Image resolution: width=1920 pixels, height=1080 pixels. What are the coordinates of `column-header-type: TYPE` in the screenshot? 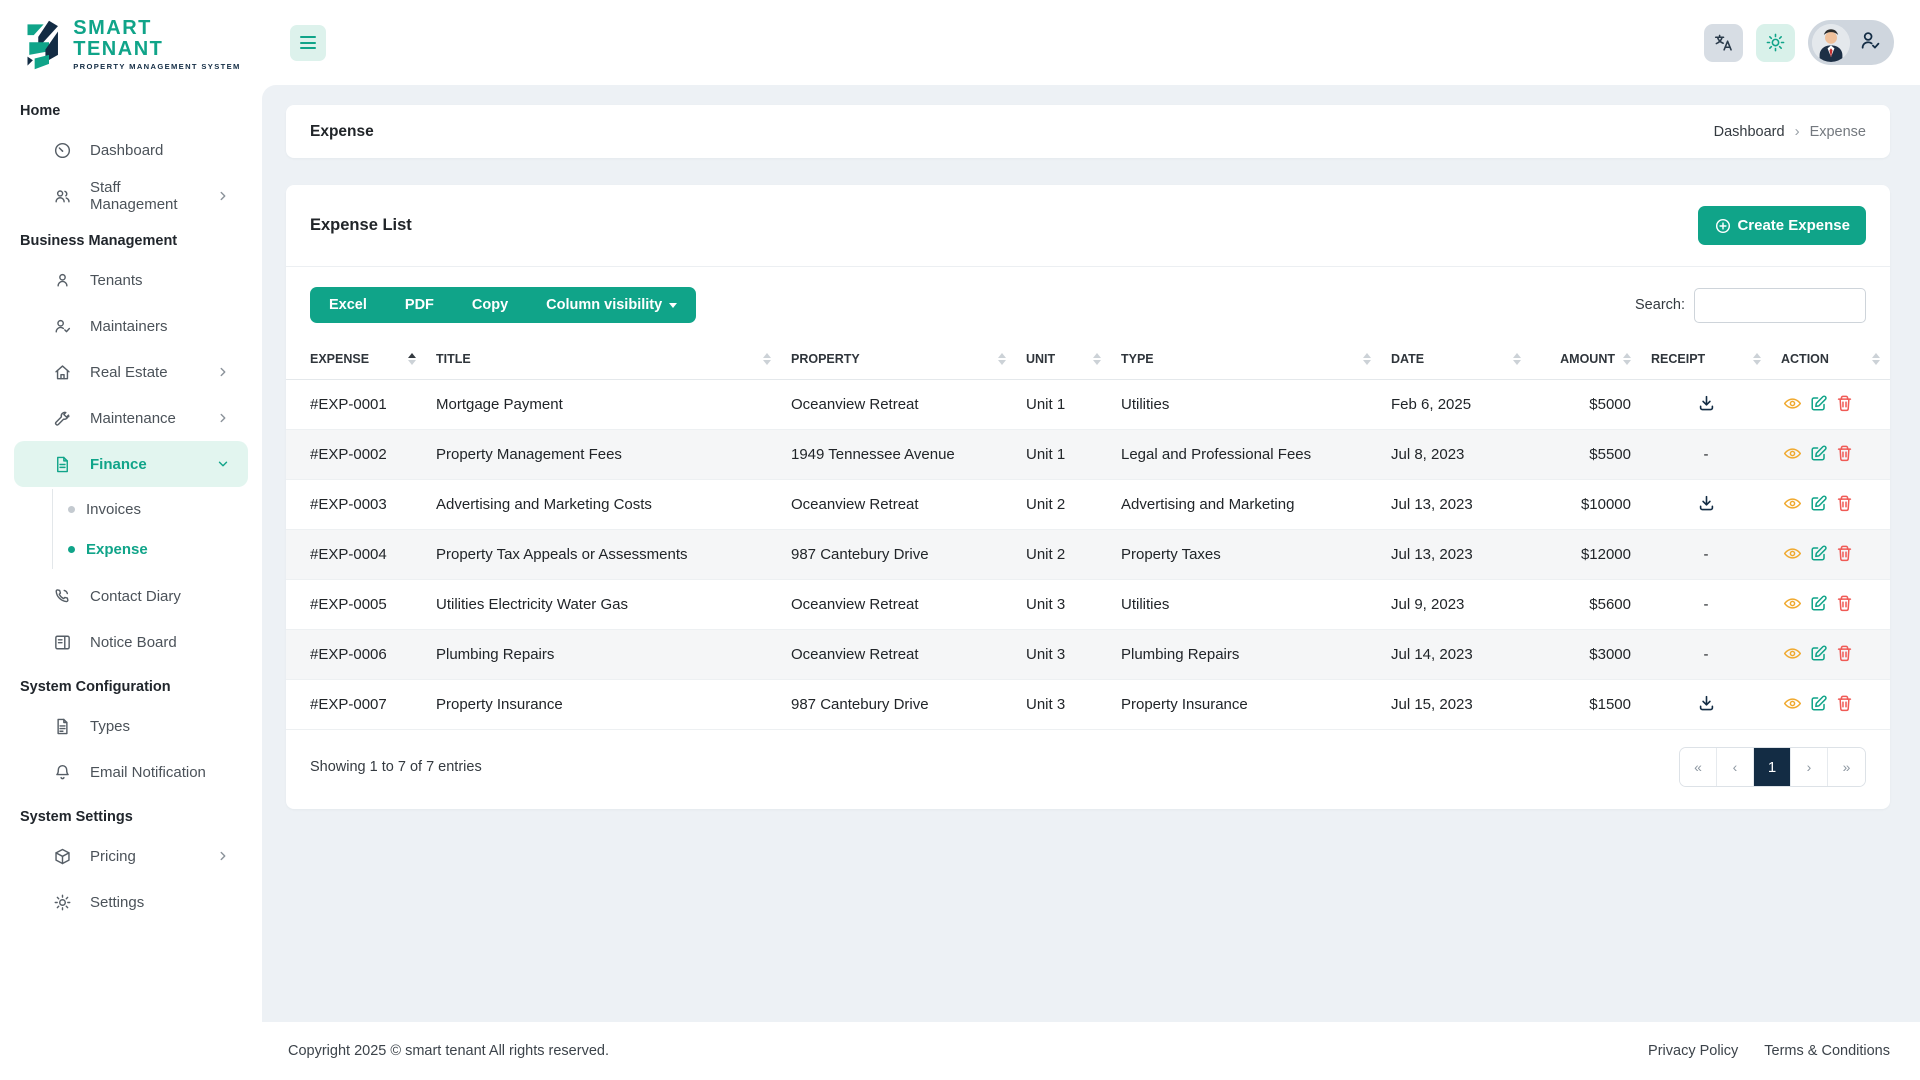 It's located at (1246, 359).